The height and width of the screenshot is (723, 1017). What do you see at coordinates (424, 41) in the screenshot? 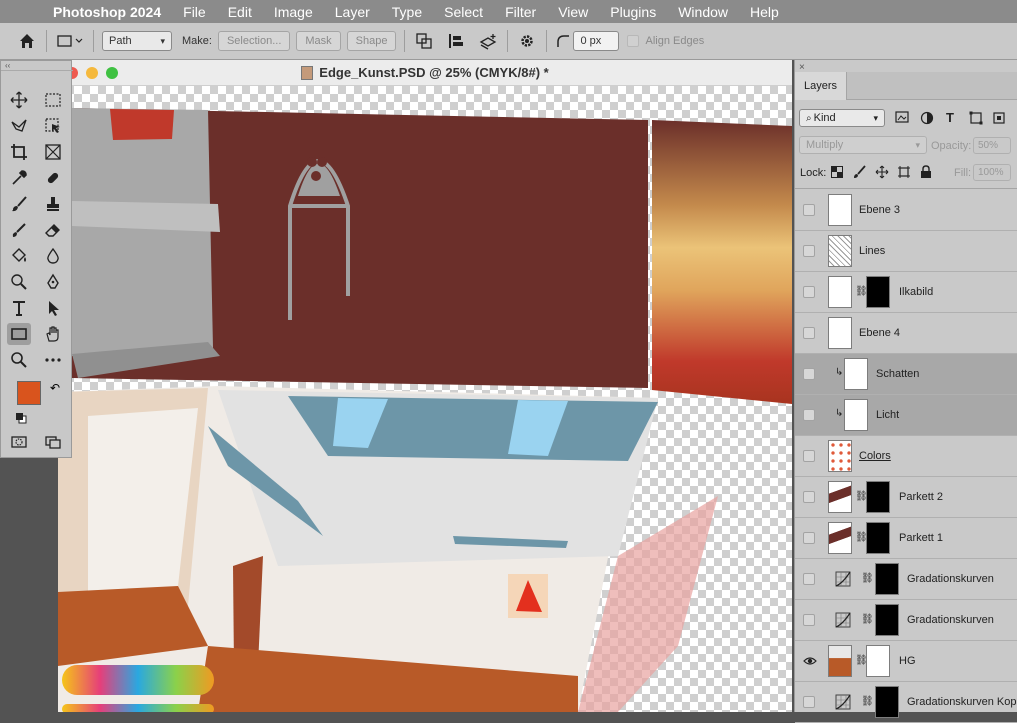
I see `path-operations-icon` at bounding box center [424, 41].